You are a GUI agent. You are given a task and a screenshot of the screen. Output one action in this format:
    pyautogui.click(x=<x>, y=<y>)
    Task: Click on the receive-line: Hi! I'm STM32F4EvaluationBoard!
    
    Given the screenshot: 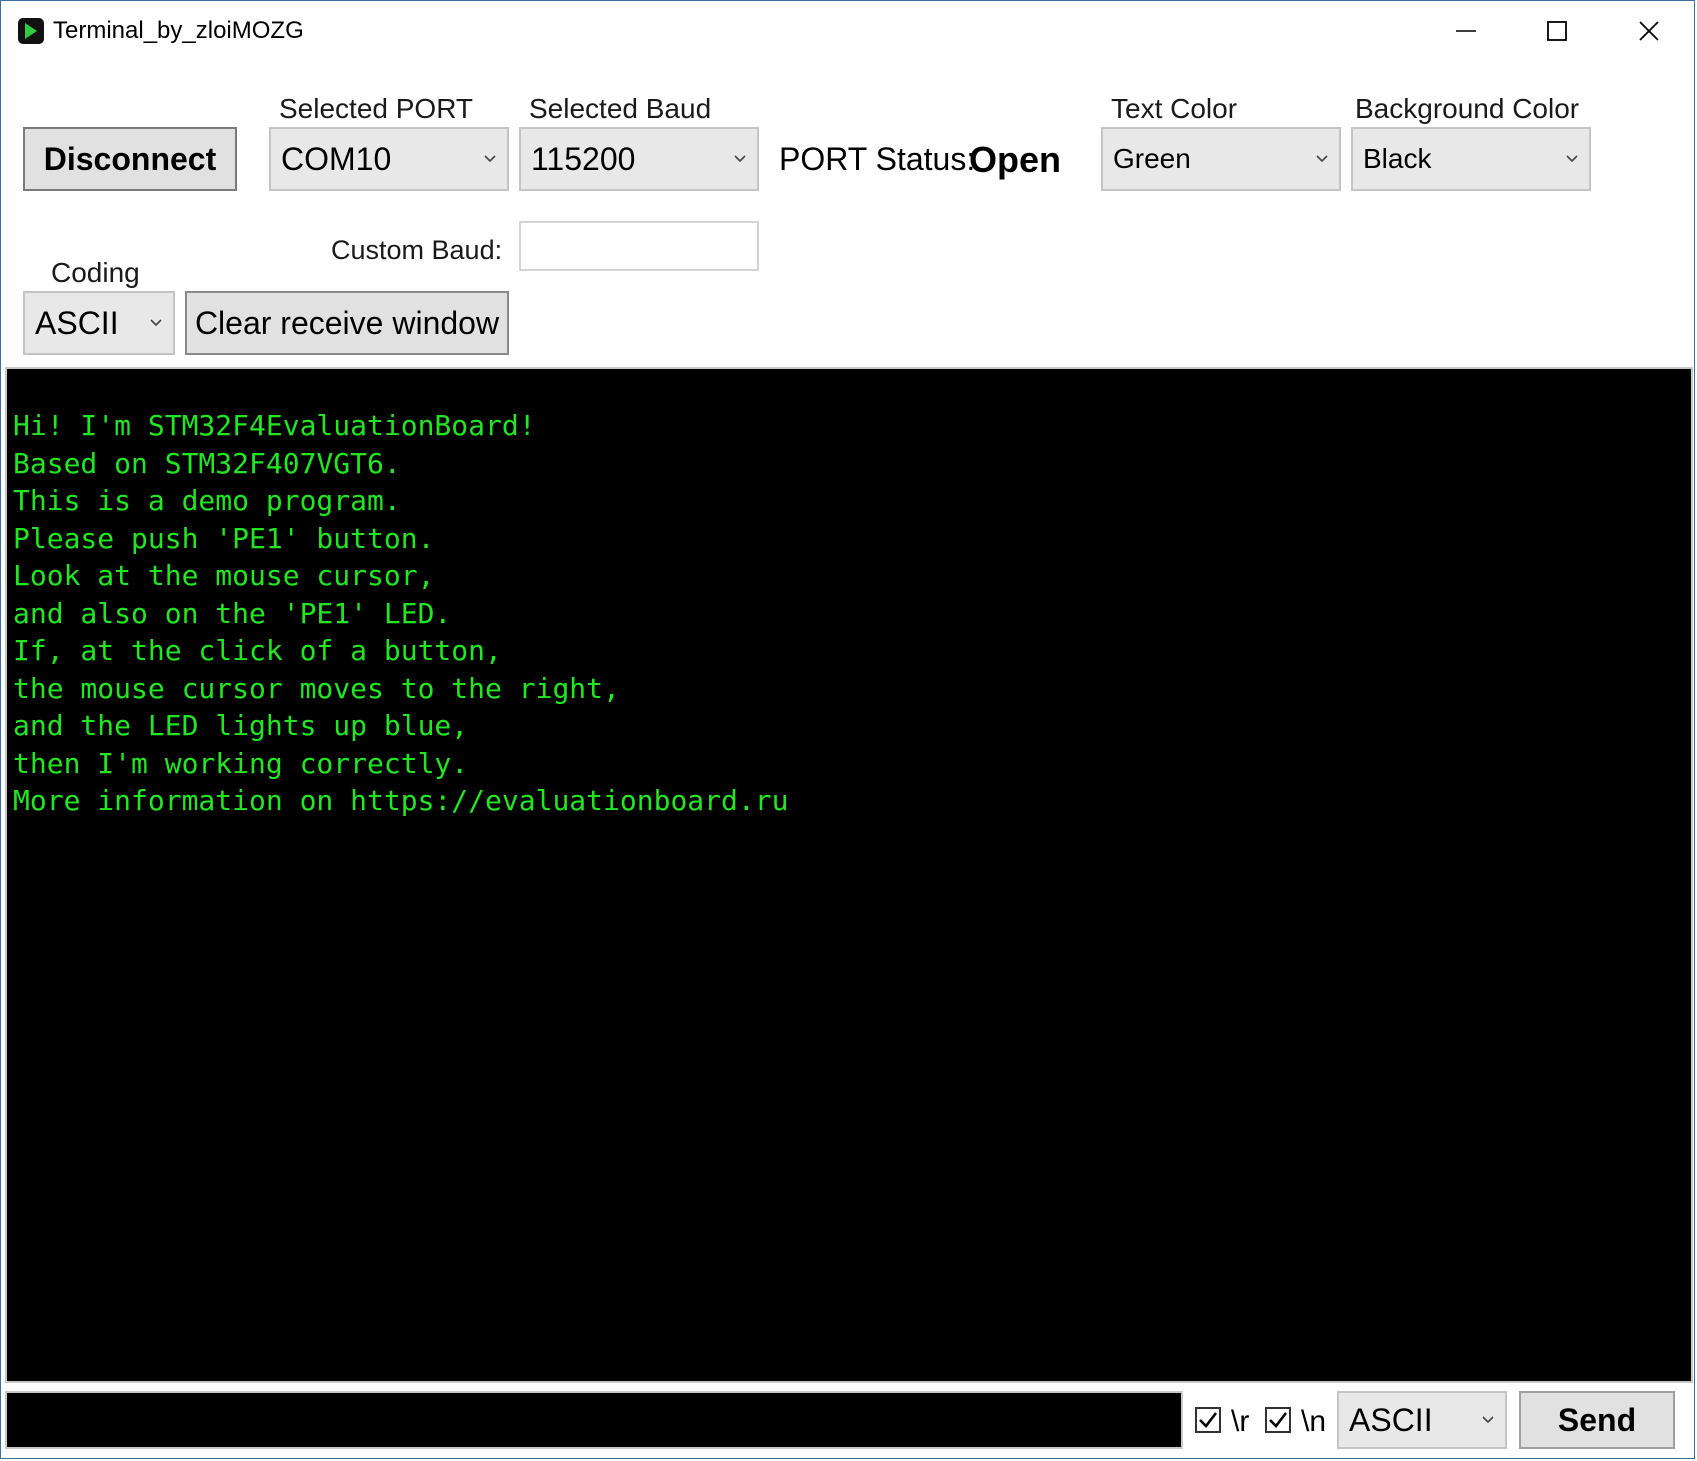 What is the action you would take?
    pyautogui.click(x=274, y=425)
    